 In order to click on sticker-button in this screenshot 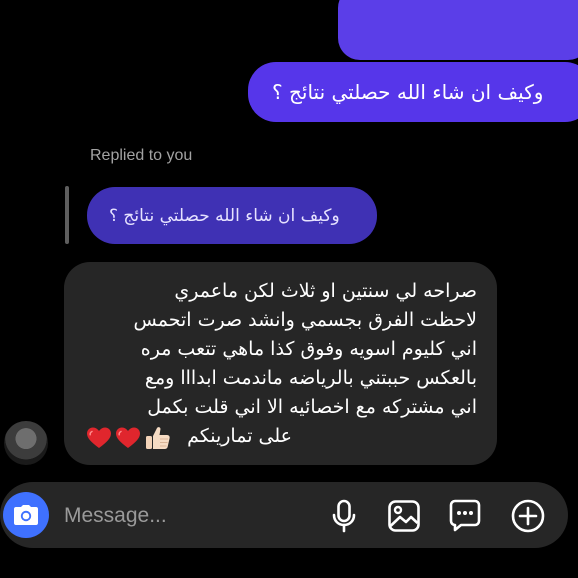, I will do `click(465, 516)`.